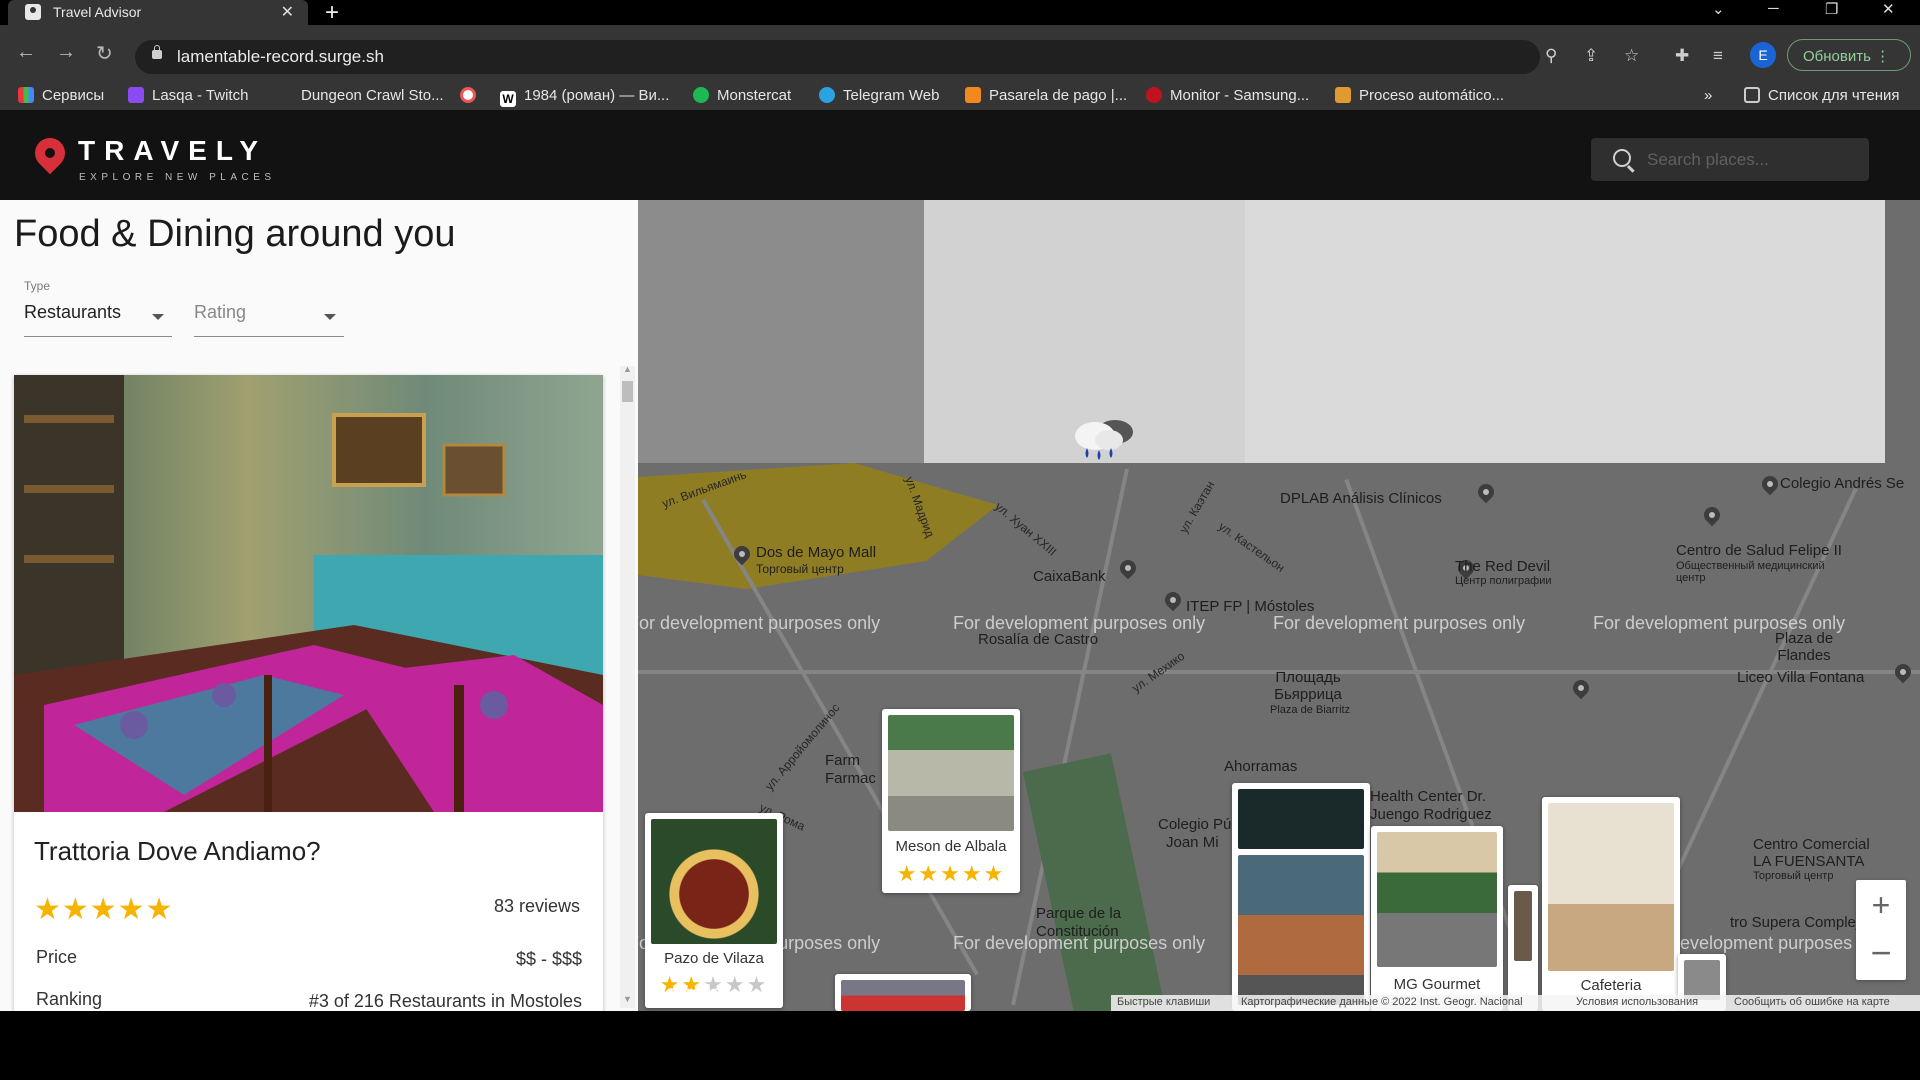 The width and height of the screenshot is (1920, 1080). Describe the element at coordinates (1104, 440) in the screenshot. I see `weather-rain-icon` at that location.